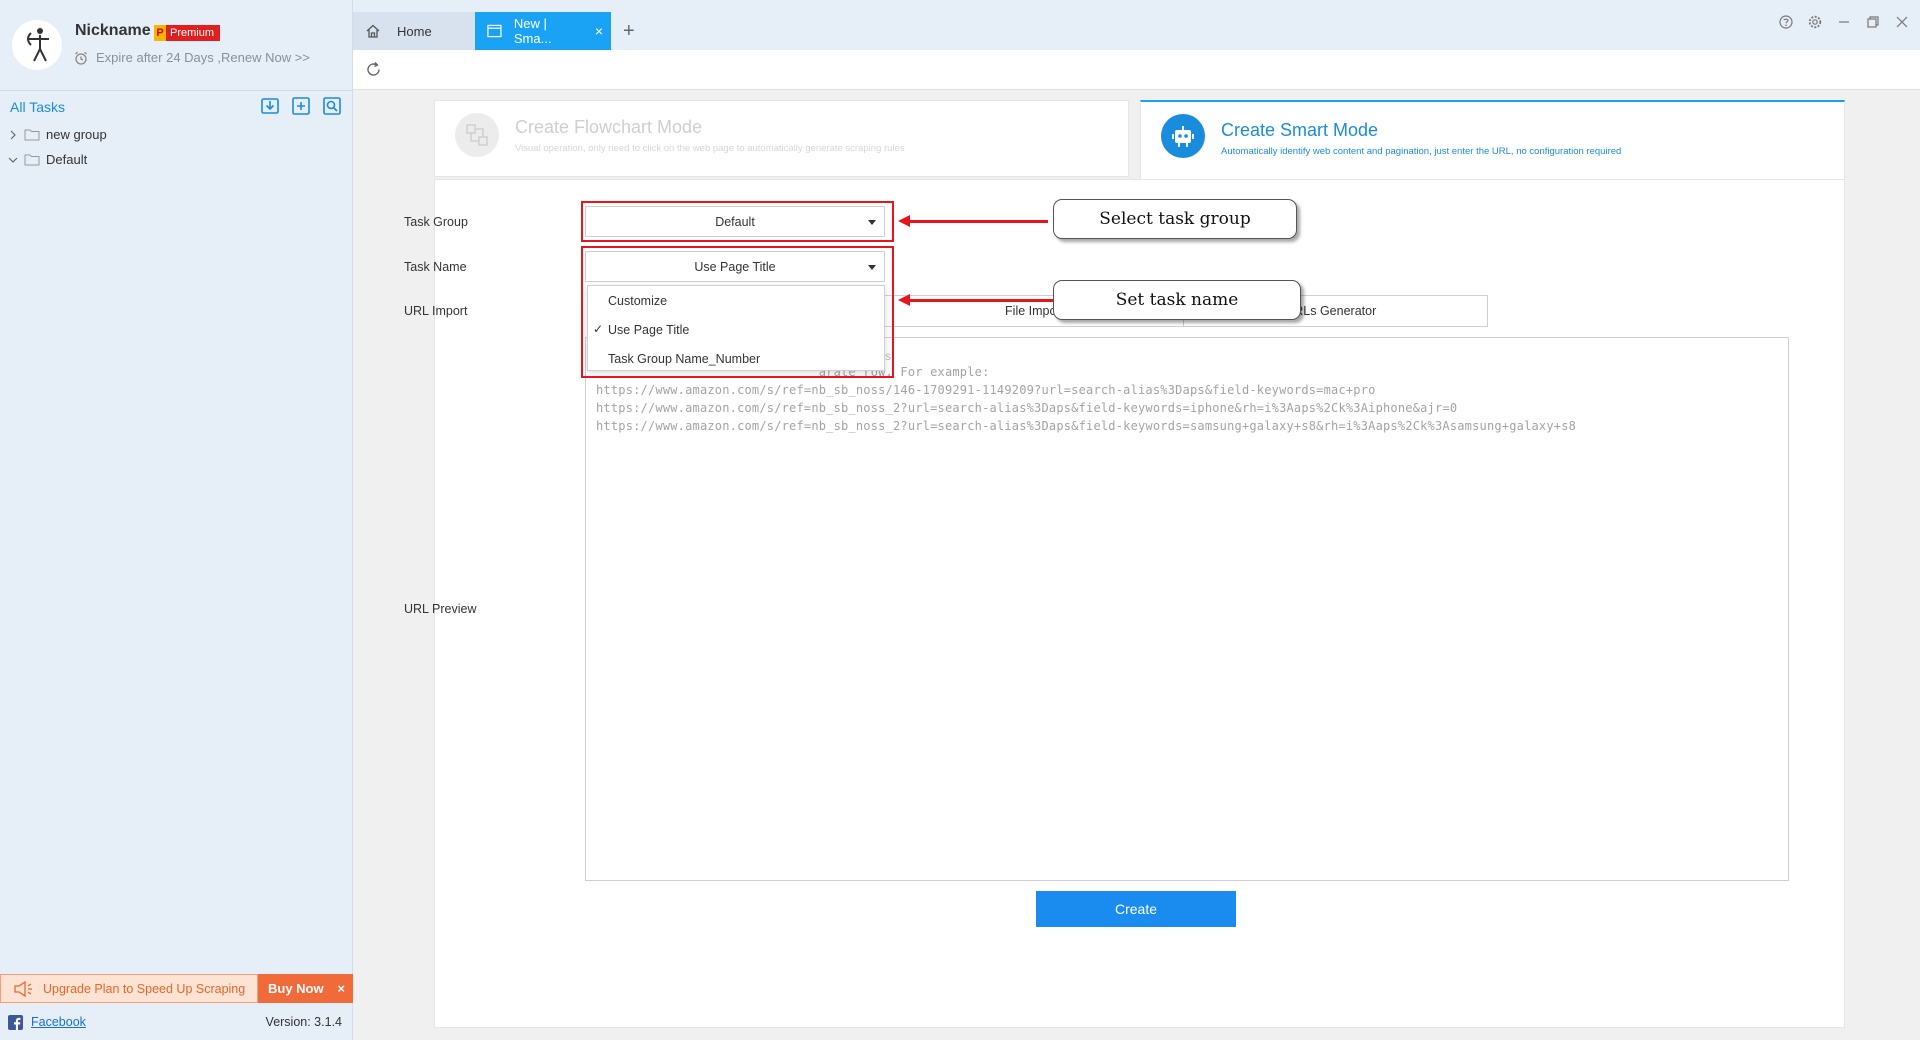 The height and width of the screenshot is (1040, 1920). Describe the element at coordinates (477, 135) in the screenshot. I see `flowchart-icon` at that location.